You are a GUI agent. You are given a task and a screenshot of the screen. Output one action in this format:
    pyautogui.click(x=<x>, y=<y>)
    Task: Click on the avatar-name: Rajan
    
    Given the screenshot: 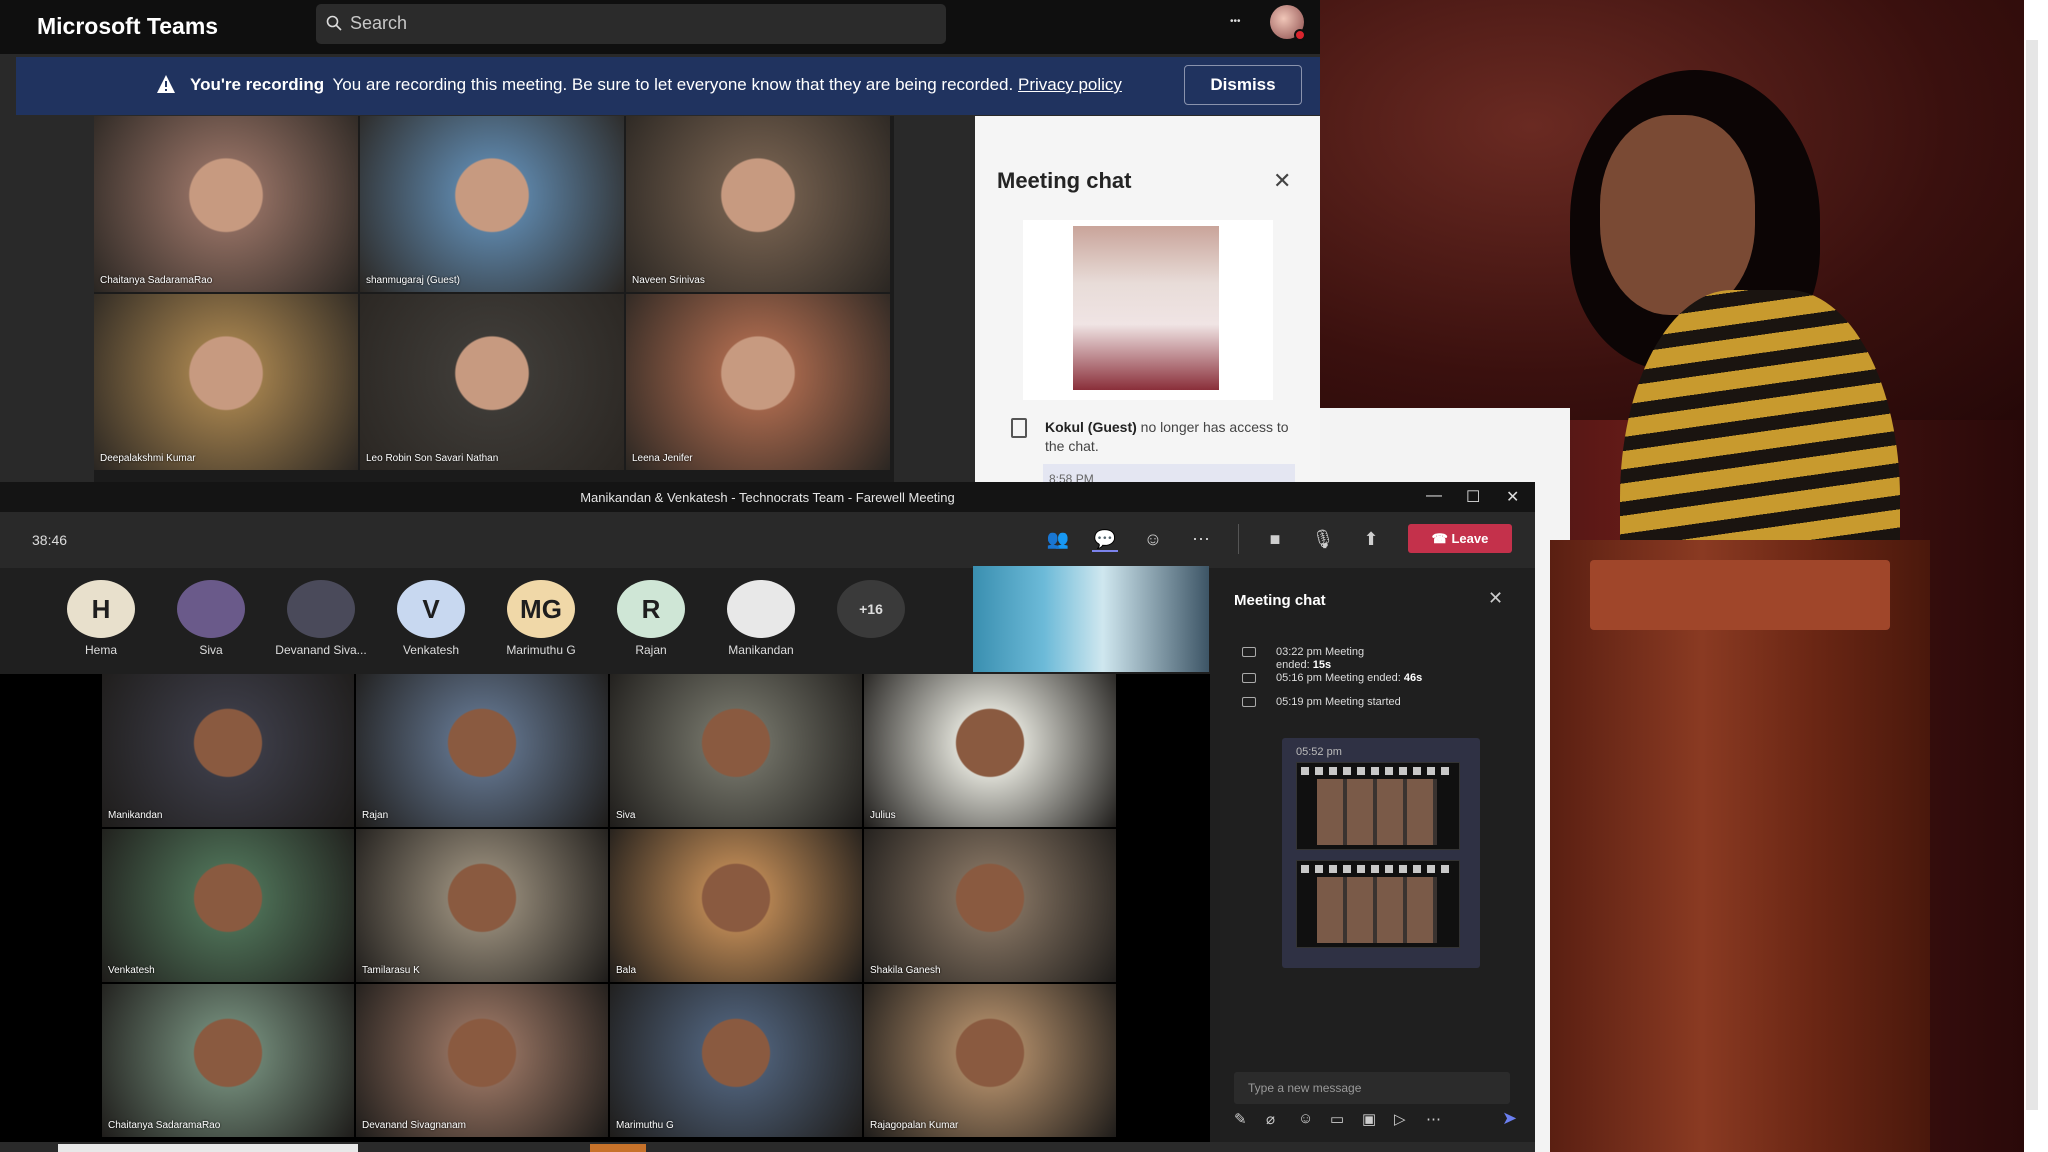 What is the action you would take?
    pyautogui.click(x=651, y=650)
    